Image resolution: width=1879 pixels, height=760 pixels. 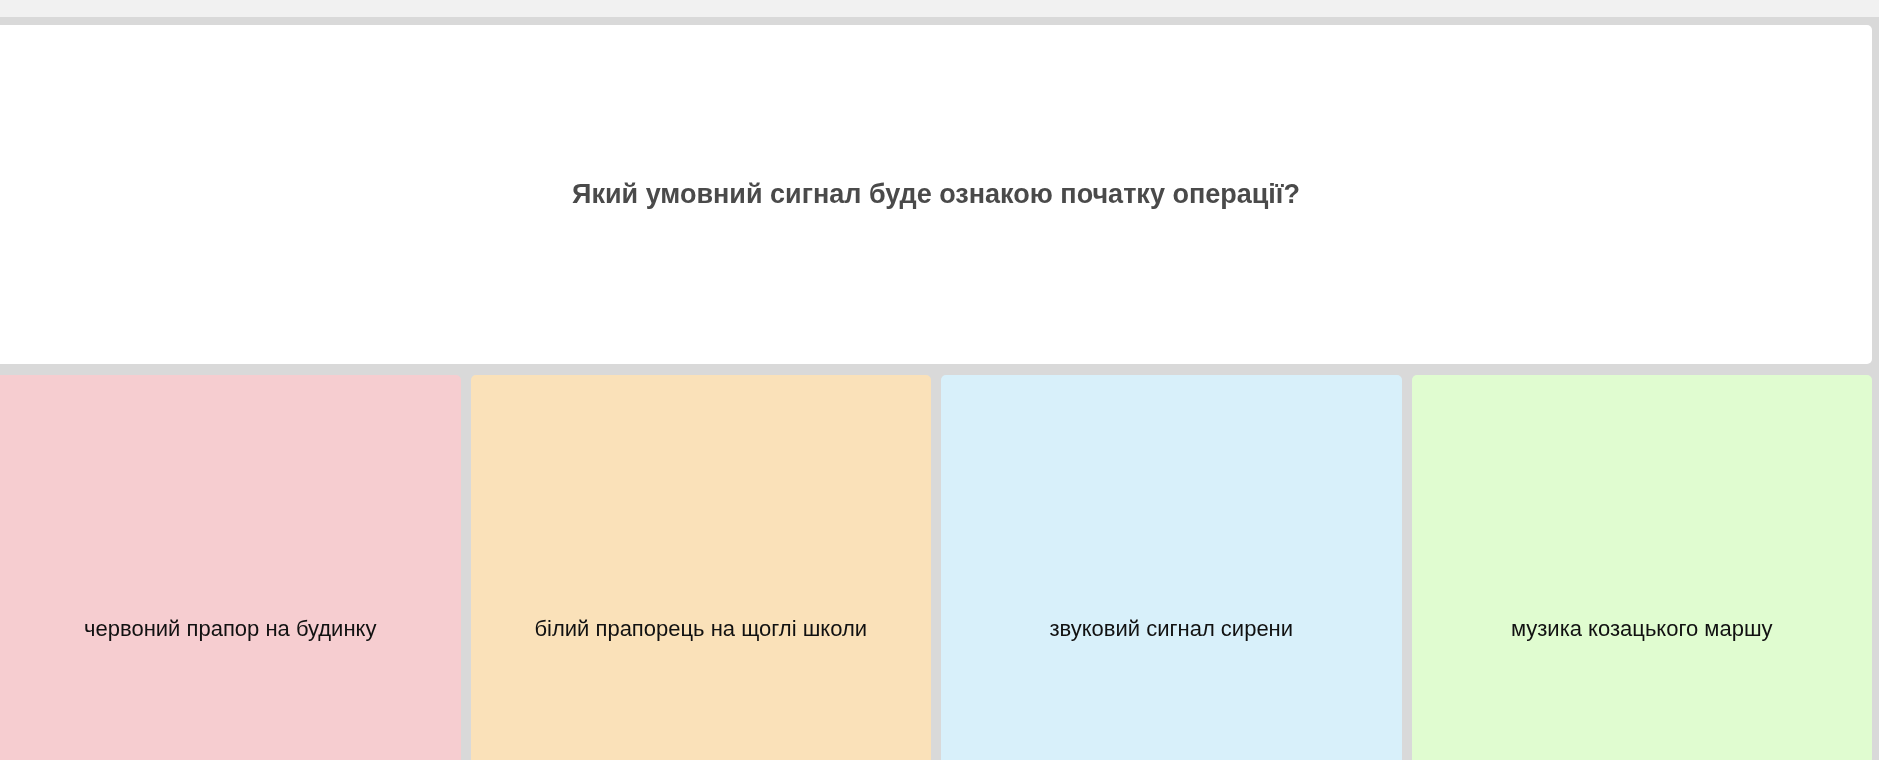 What do you see at coordinates (936, 195) in the screenshot?
I see `question-text: Який умовний сигнал буде ознакою початку операції?` at bounding box center [936, 195].